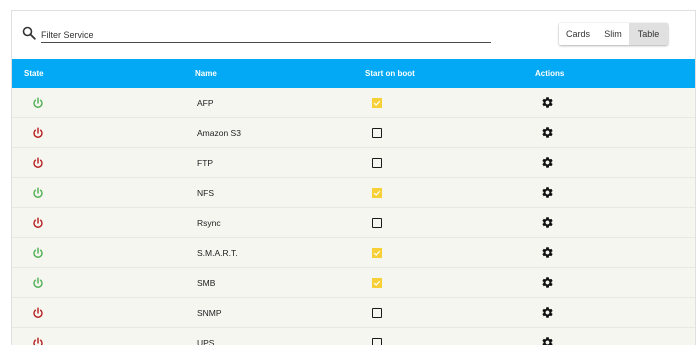 Image resolution: width=696 pixels, height=345 pixels. Describe the element at coordinates (353, 253) in the screenshot. I see `table-row: S.M.A.R.T.` at that location.